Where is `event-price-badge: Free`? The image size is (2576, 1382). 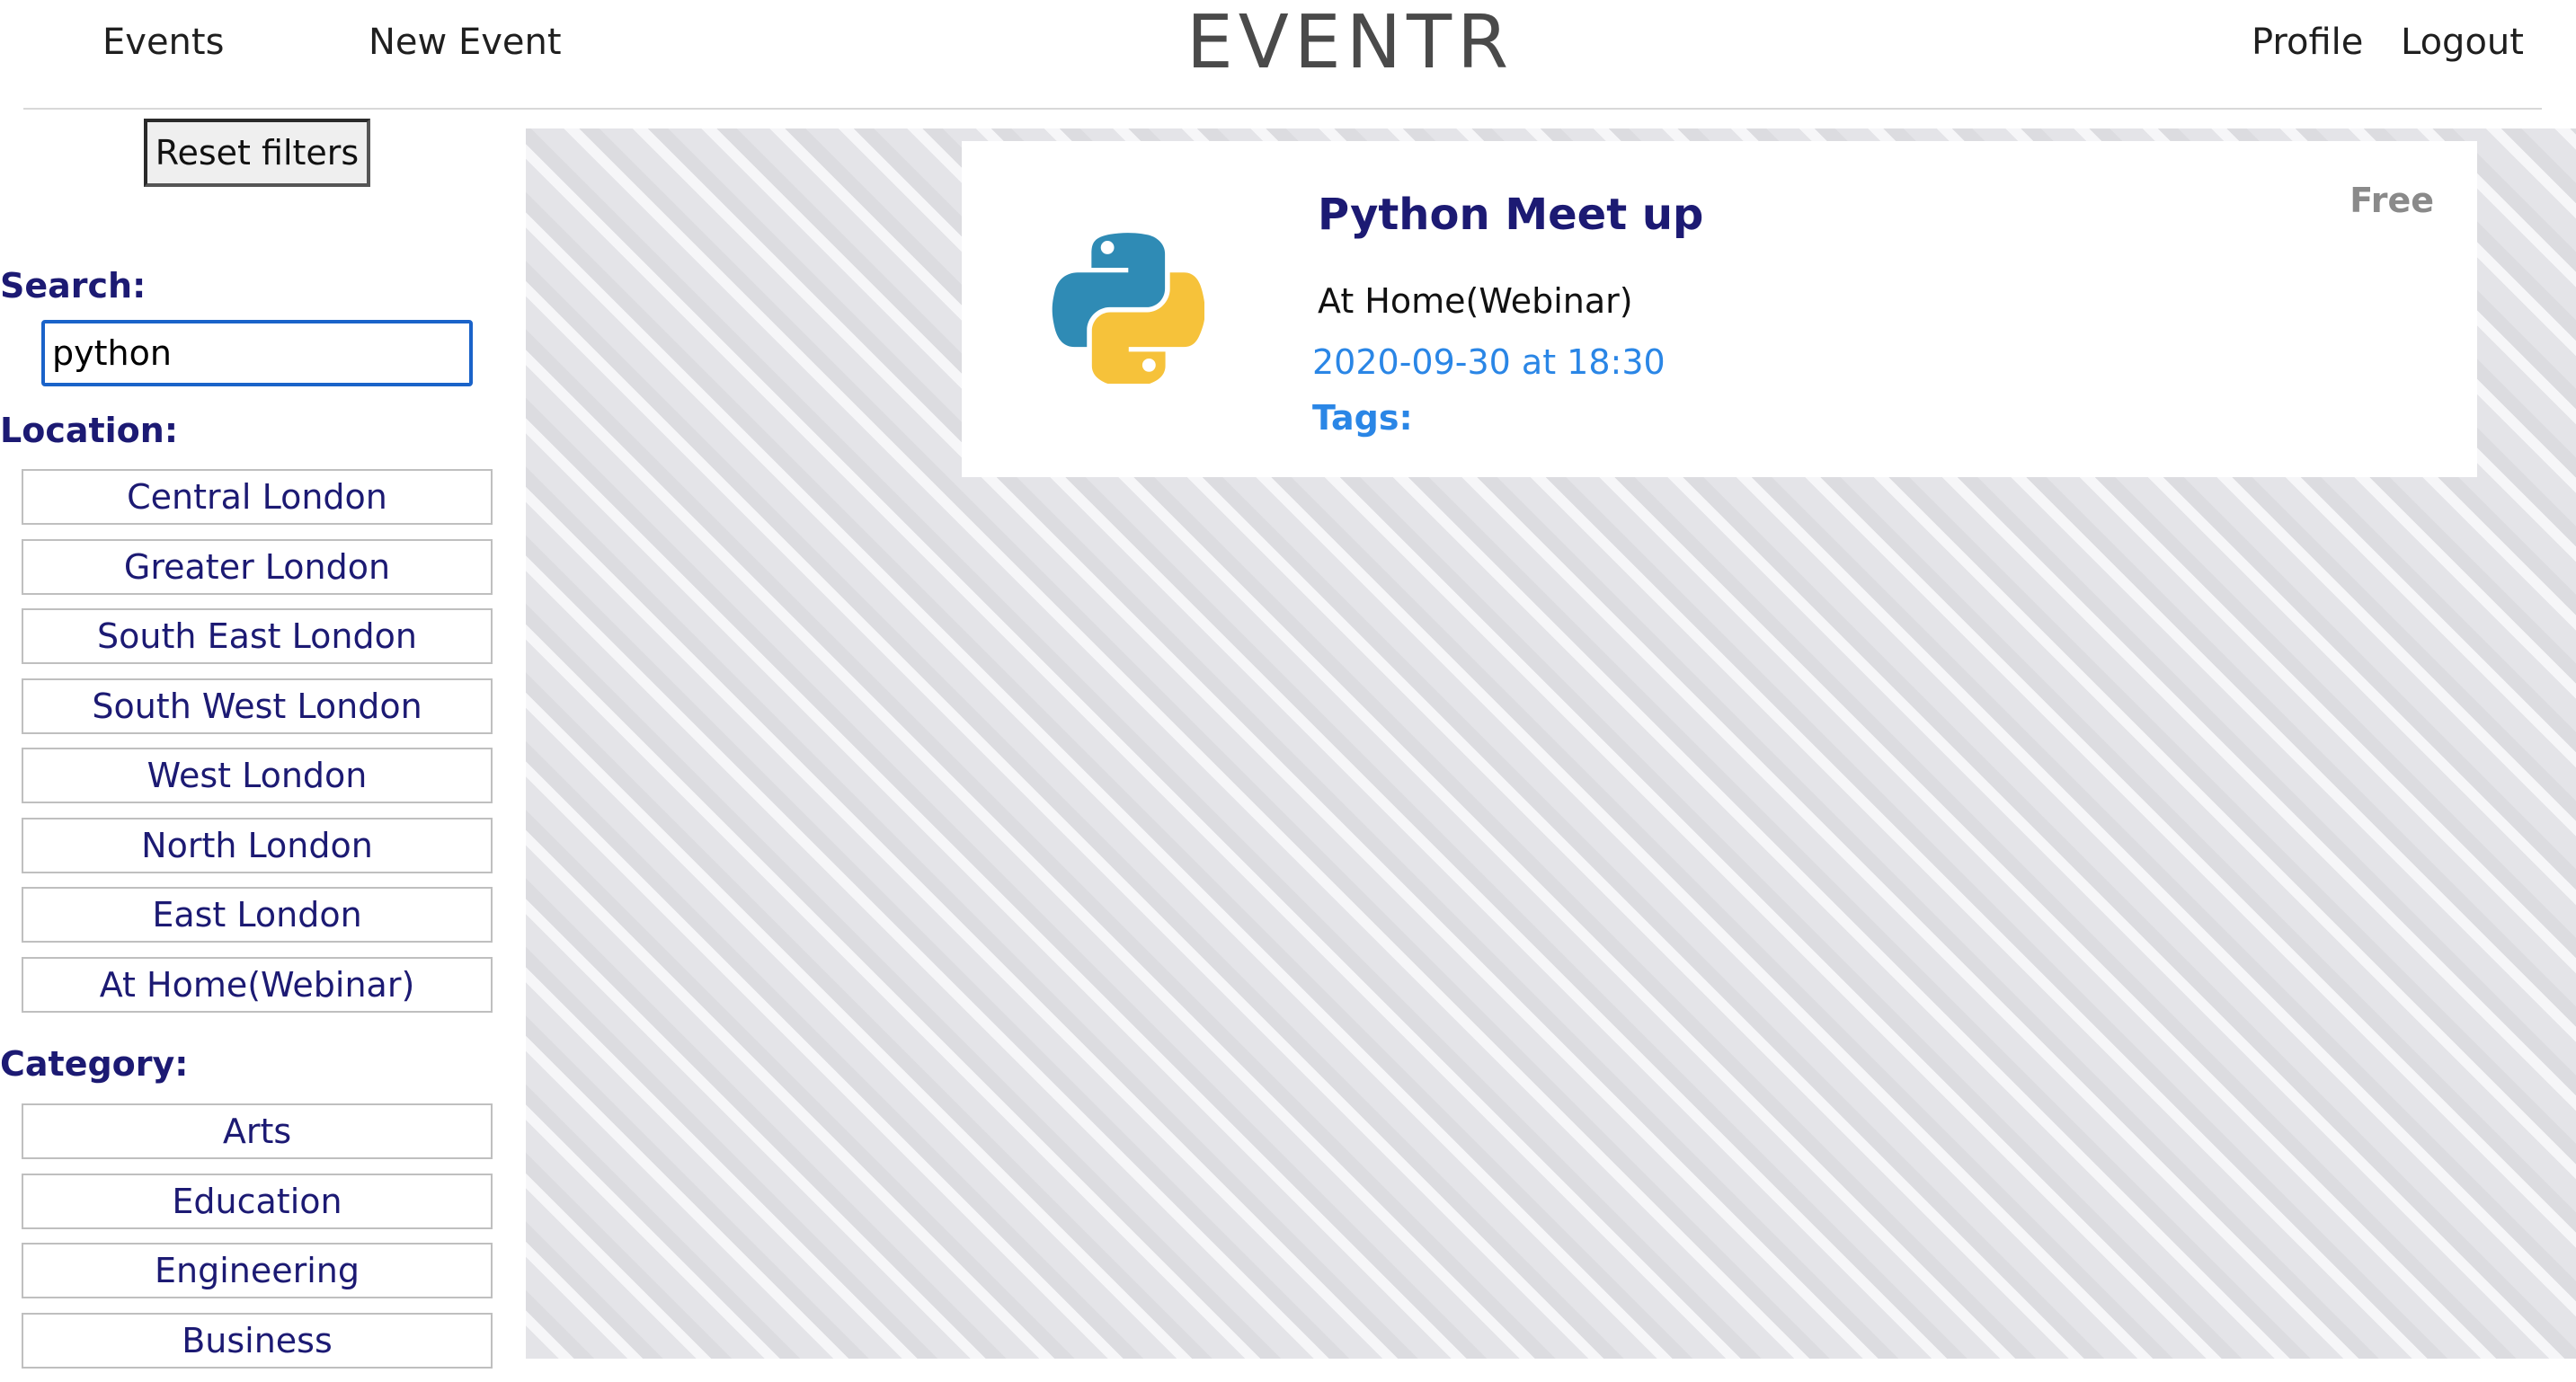
event-price-badge: Free is located at coordinates (2391, 200).